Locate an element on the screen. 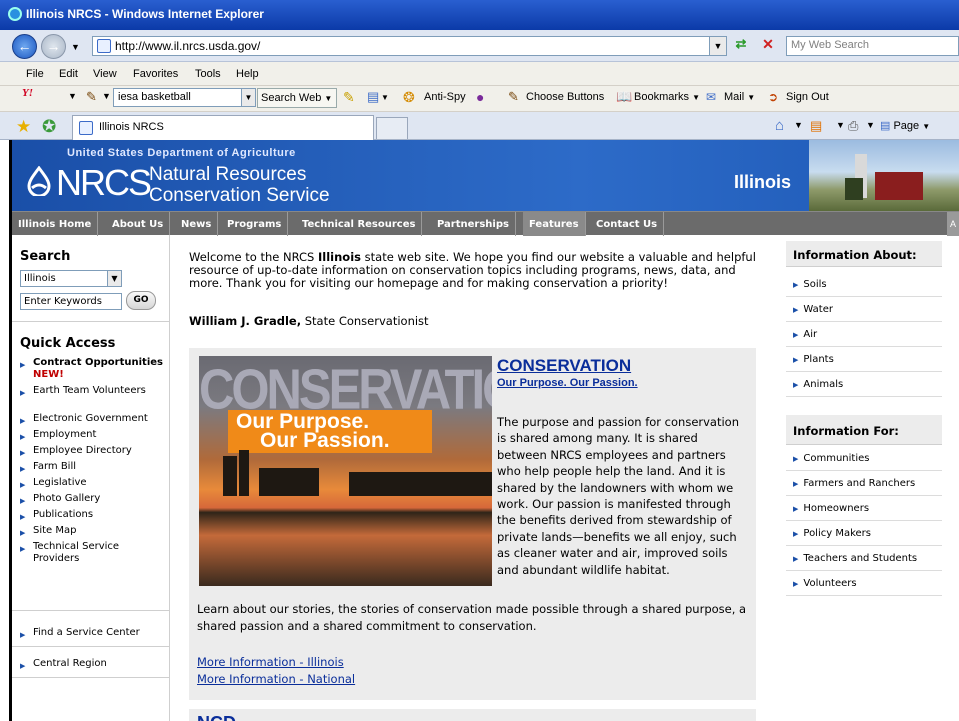 This screenshot has height=721, width=959. quick-link-tsp: ▶ Technical Service Providers is located at coordinates (77, 553).